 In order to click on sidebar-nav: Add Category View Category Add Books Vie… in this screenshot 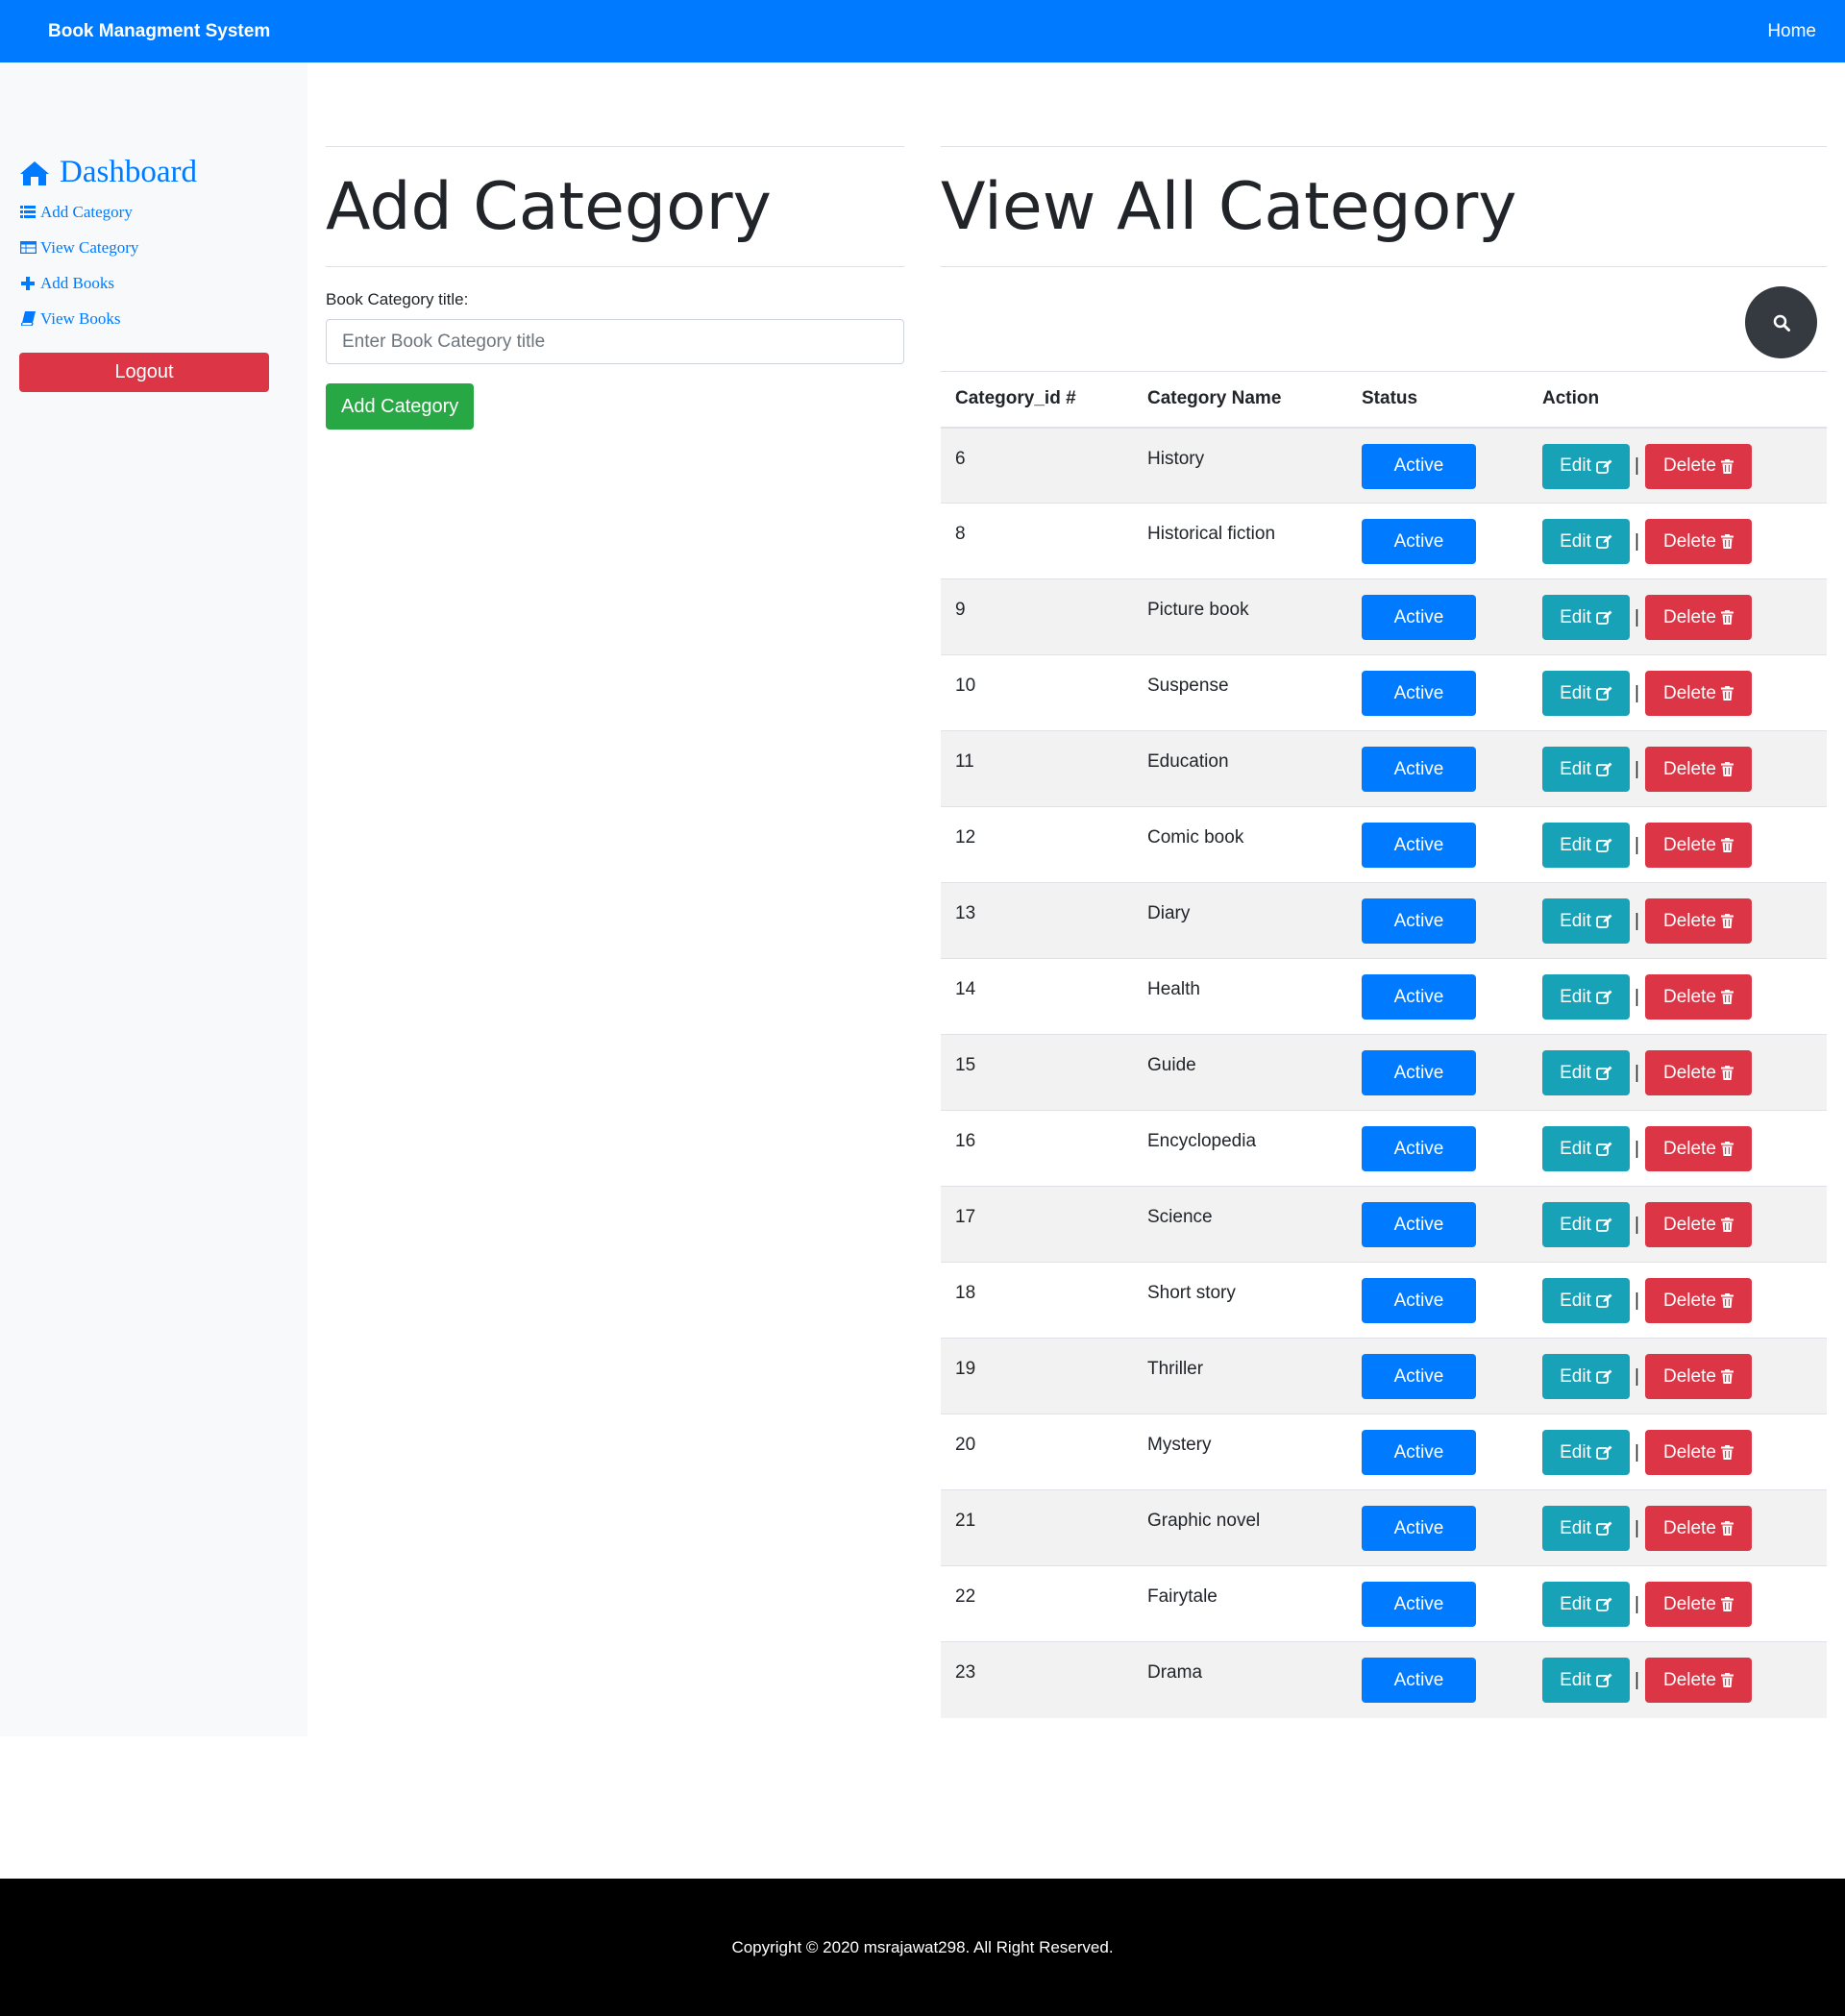, I will do `click(163, 265)`.